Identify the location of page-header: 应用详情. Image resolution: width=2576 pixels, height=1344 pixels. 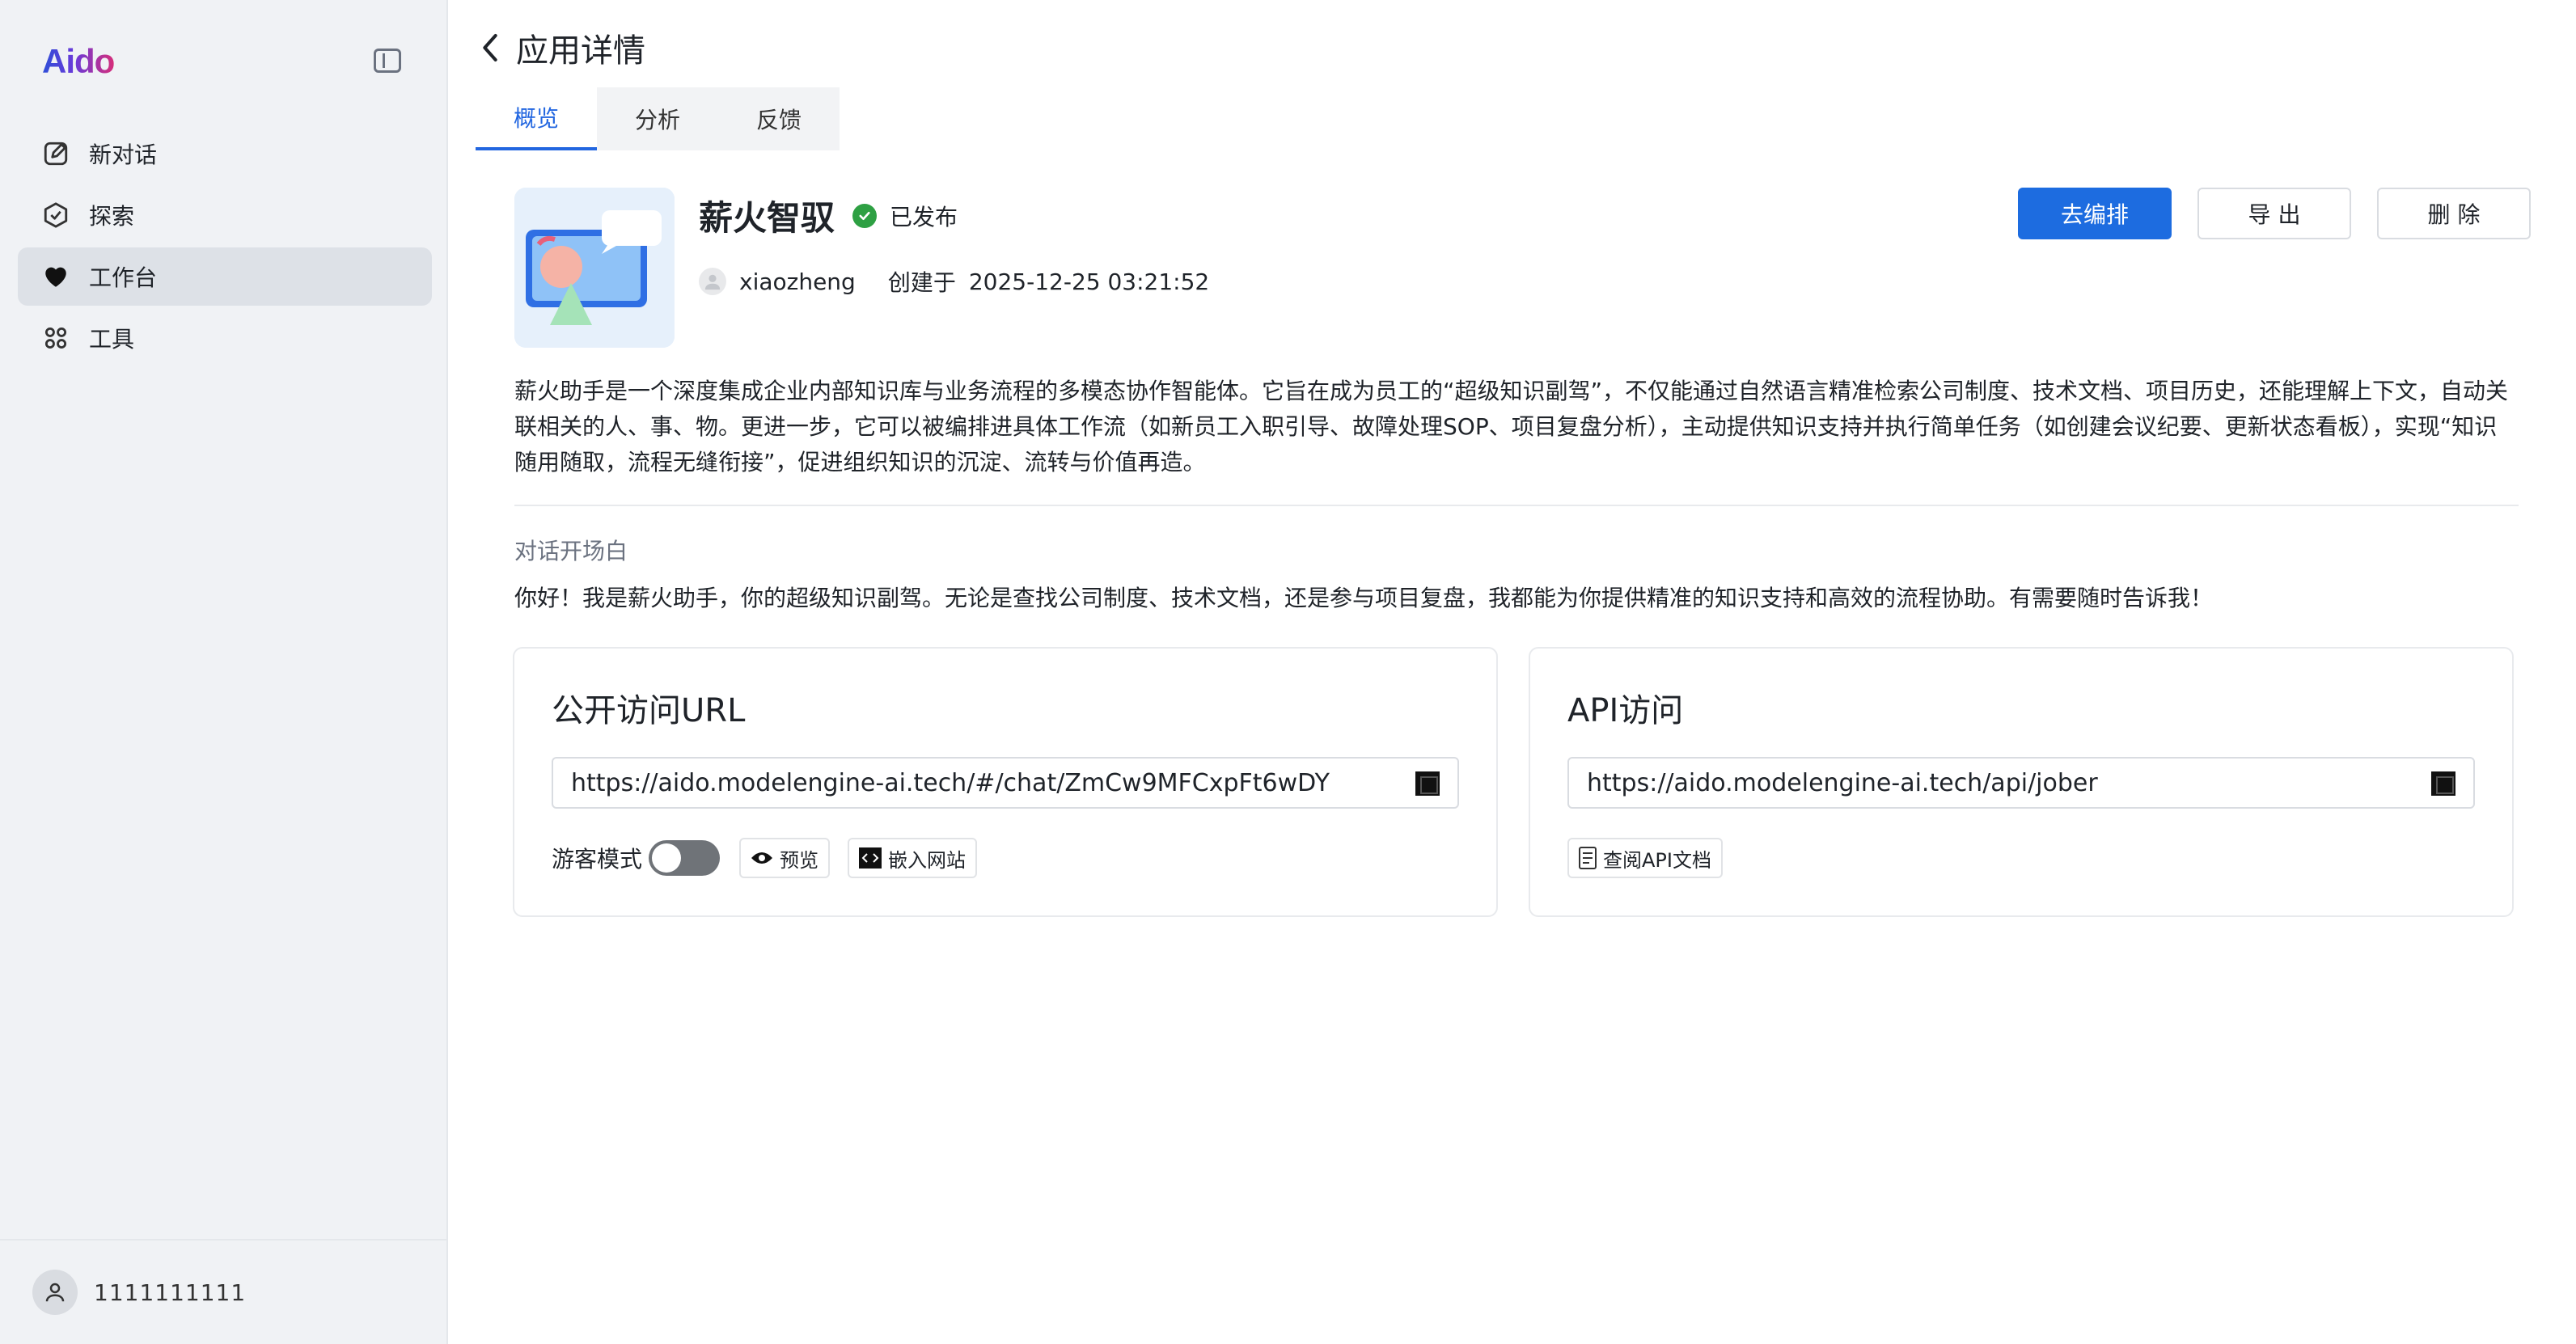
(559, 47).